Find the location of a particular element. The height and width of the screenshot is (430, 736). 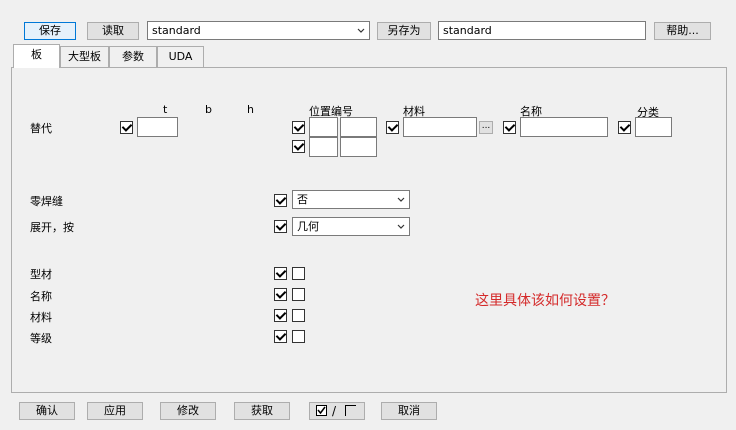

checked-box-icon is located at coordinates (321, 410).